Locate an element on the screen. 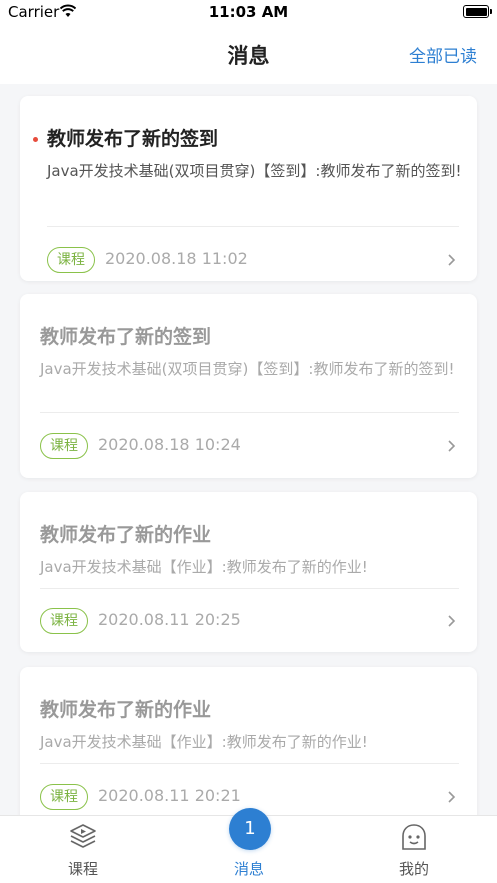 The width and height of the screenshot is (497, 883). battery-icon is located at coordinates (477, 11).